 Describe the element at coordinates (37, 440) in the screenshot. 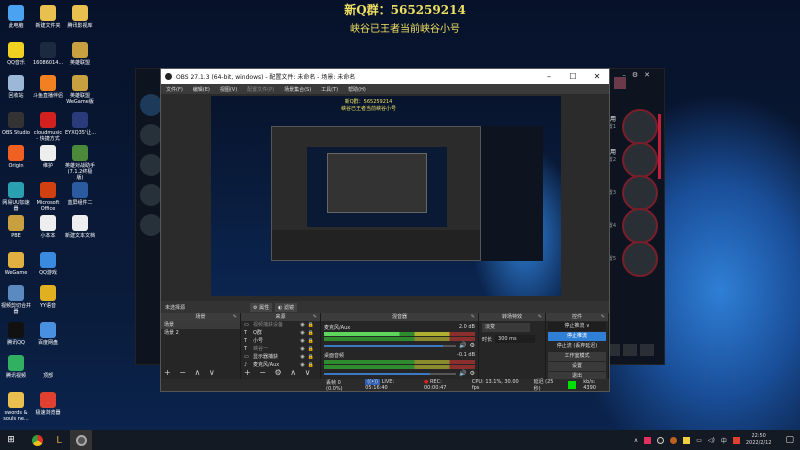

I see `chrome-taskbar-icon` at that location.